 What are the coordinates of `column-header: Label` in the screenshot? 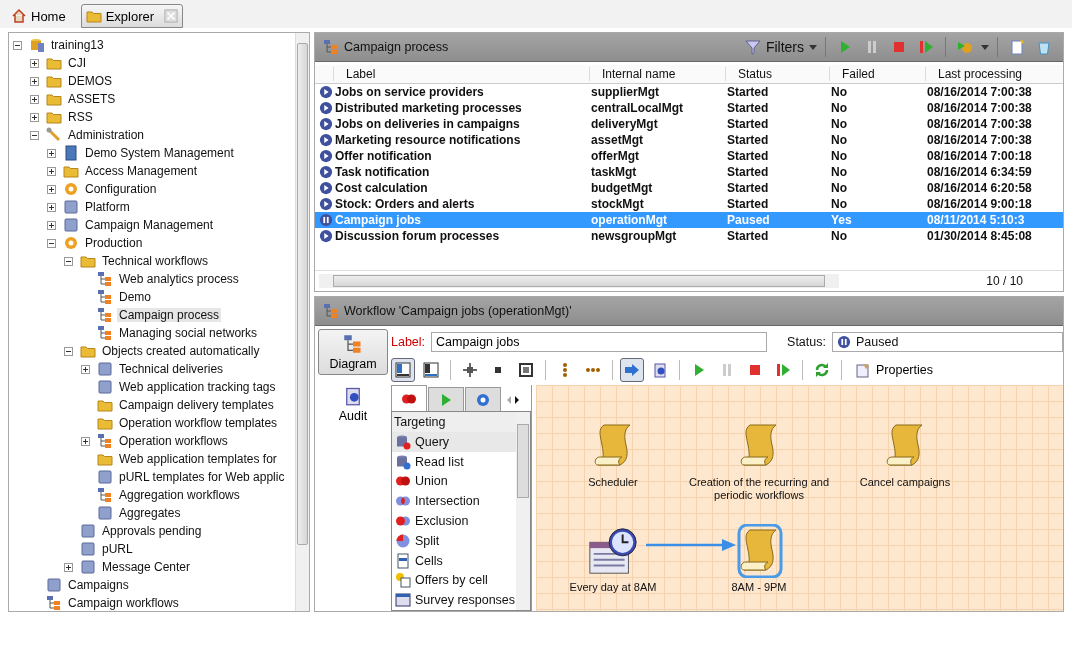 It's located at (461, 74).